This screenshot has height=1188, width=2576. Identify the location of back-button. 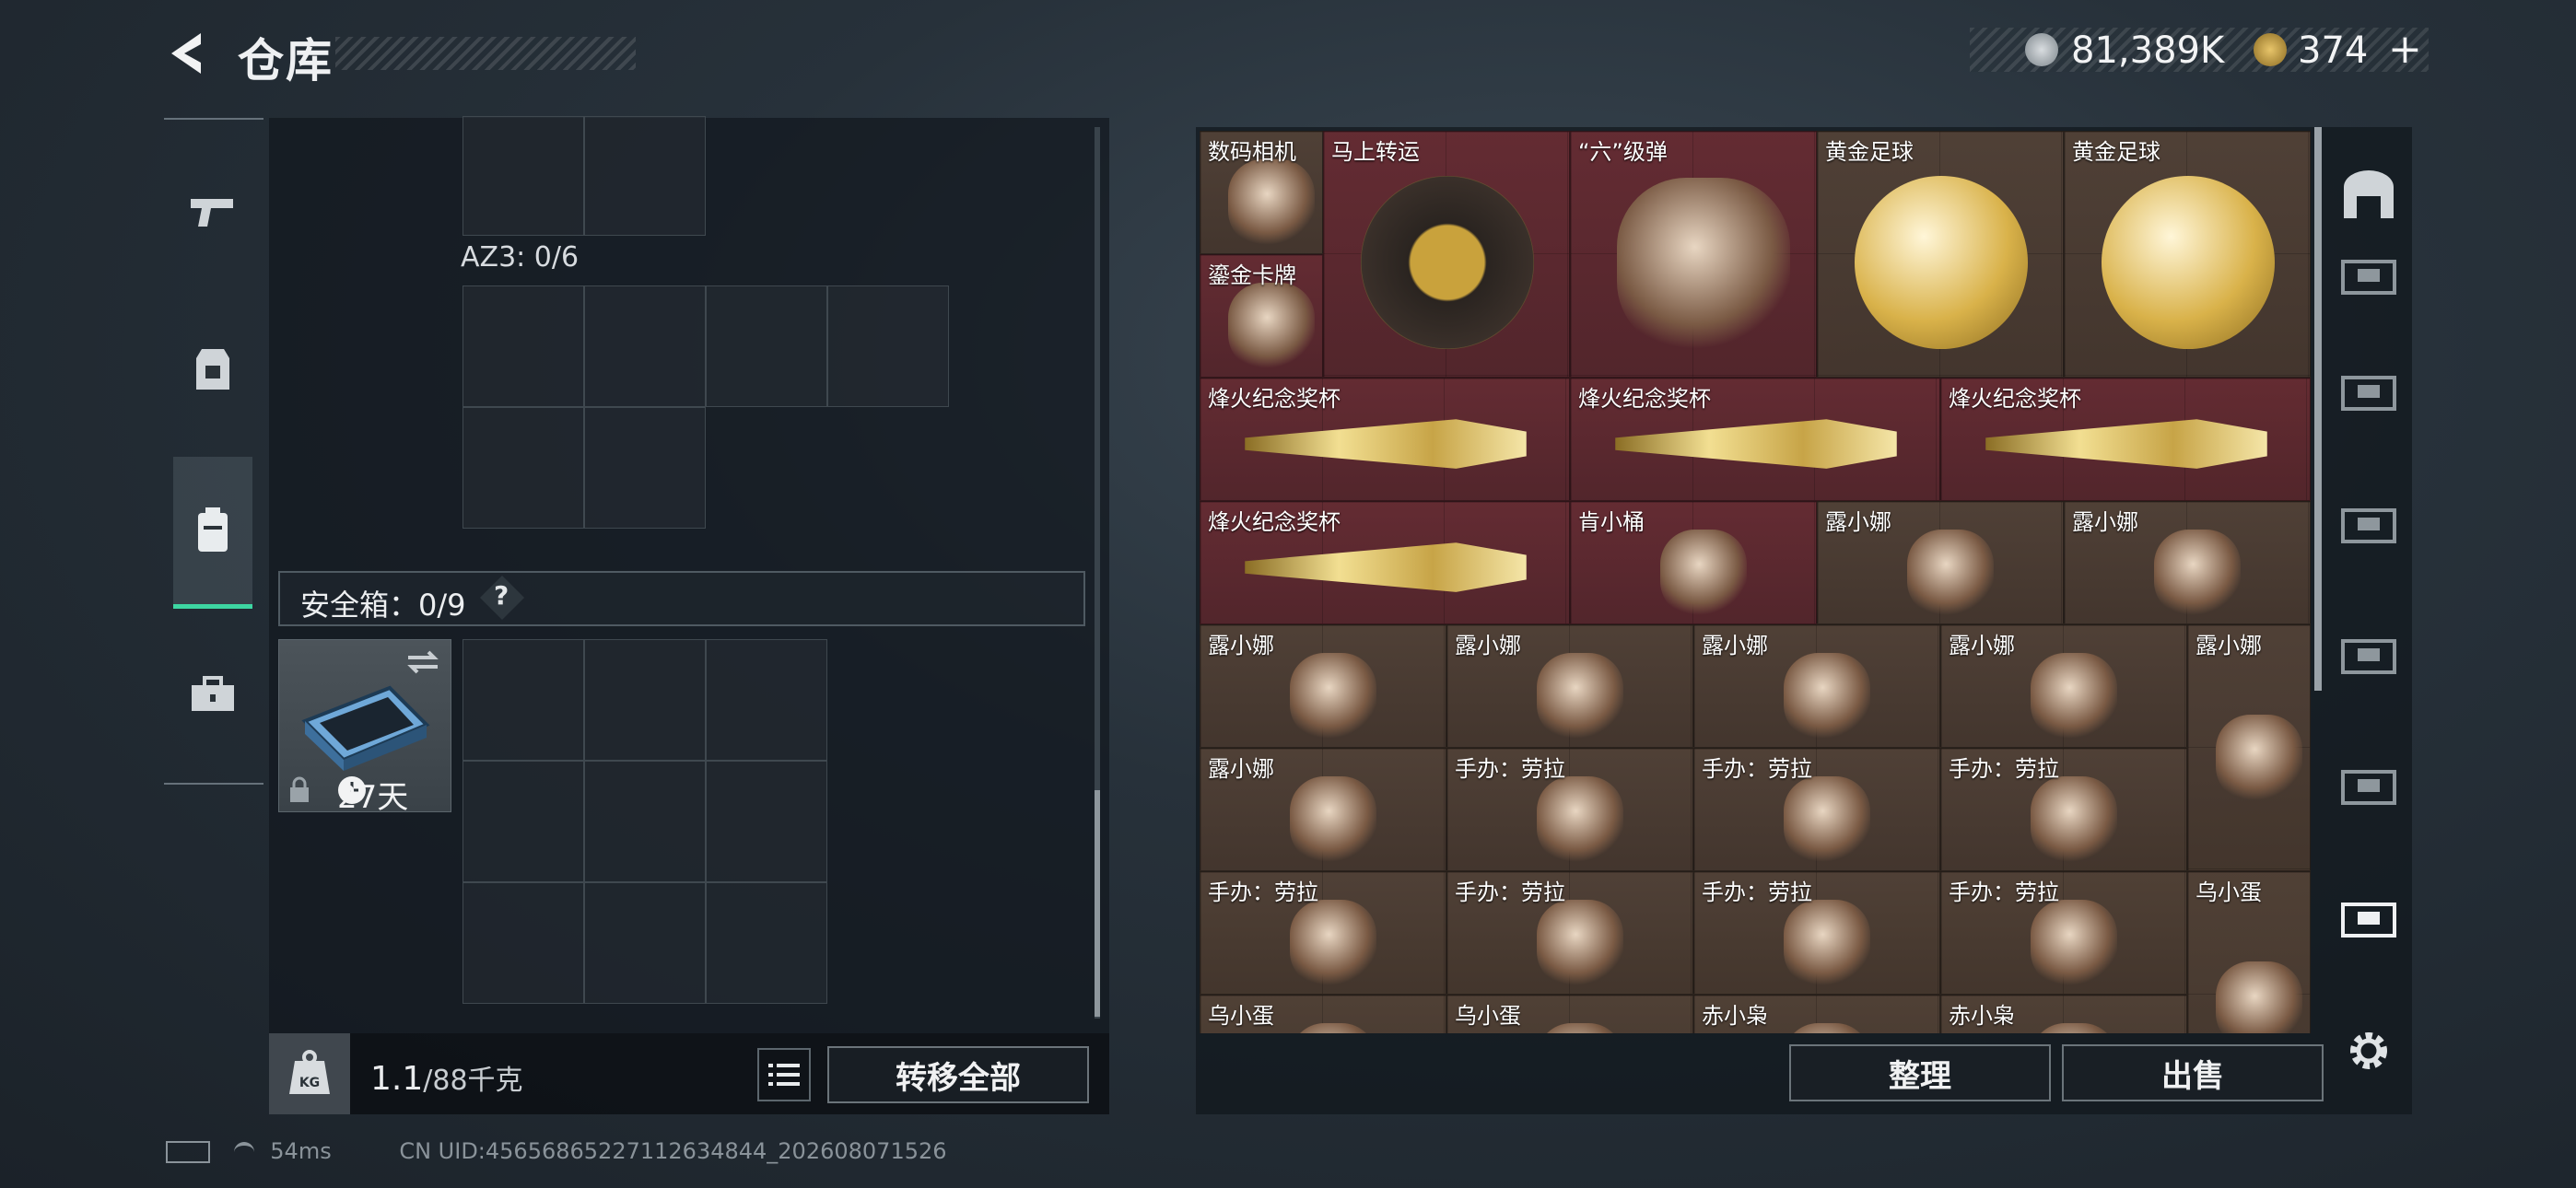
(186, 53).